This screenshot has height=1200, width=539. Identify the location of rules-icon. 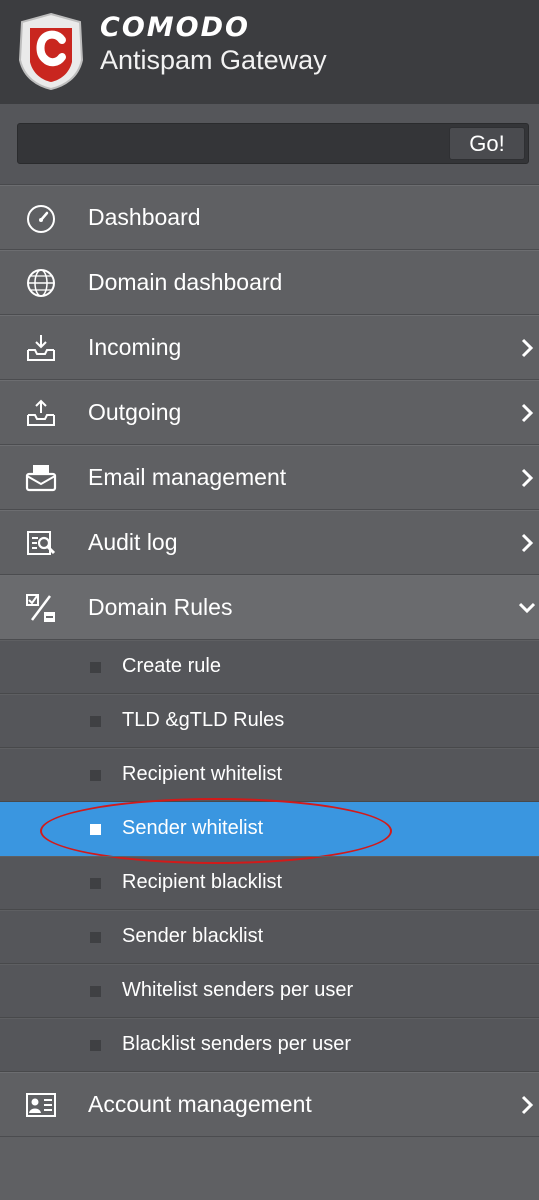
(40, 608).